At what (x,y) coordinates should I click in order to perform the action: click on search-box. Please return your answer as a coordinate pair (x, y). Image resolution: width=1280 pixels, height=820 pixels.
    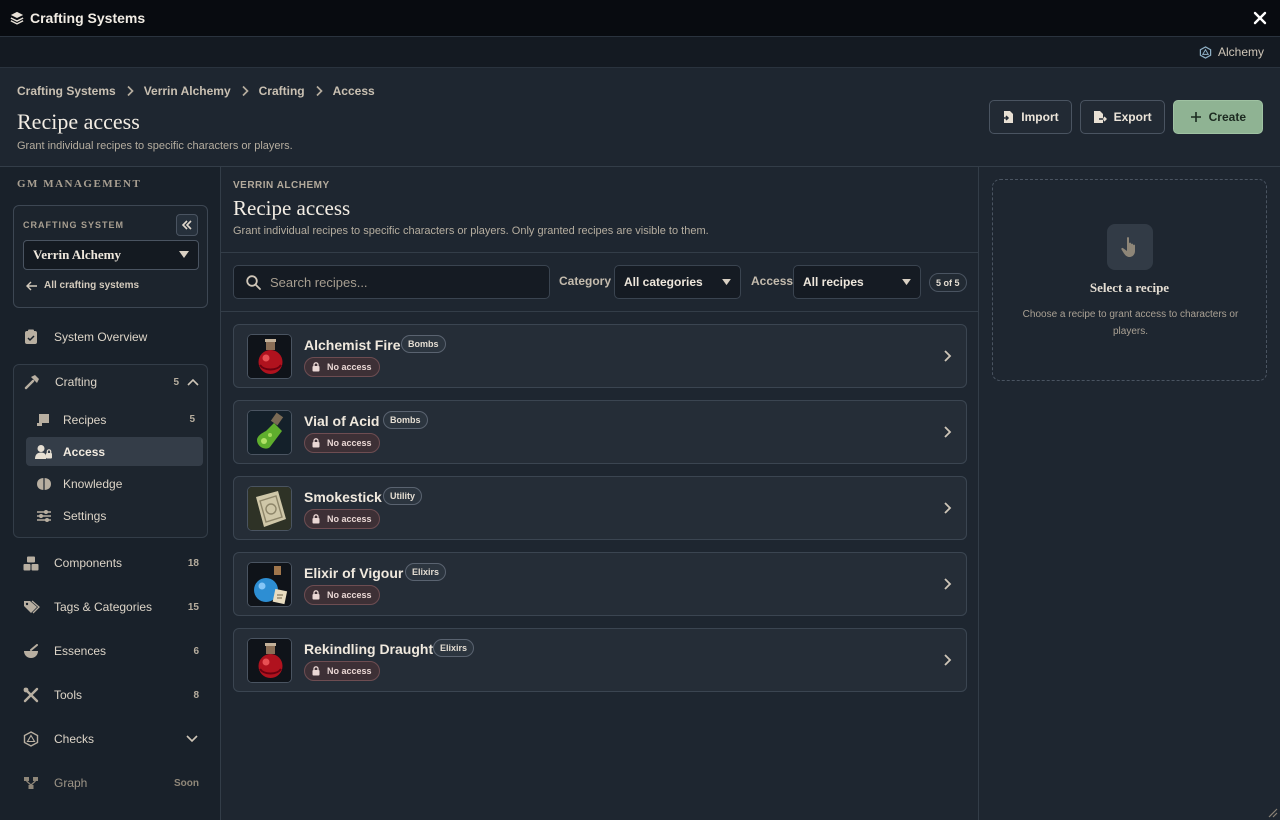
    Looking at the image, I should click on (391, 282).